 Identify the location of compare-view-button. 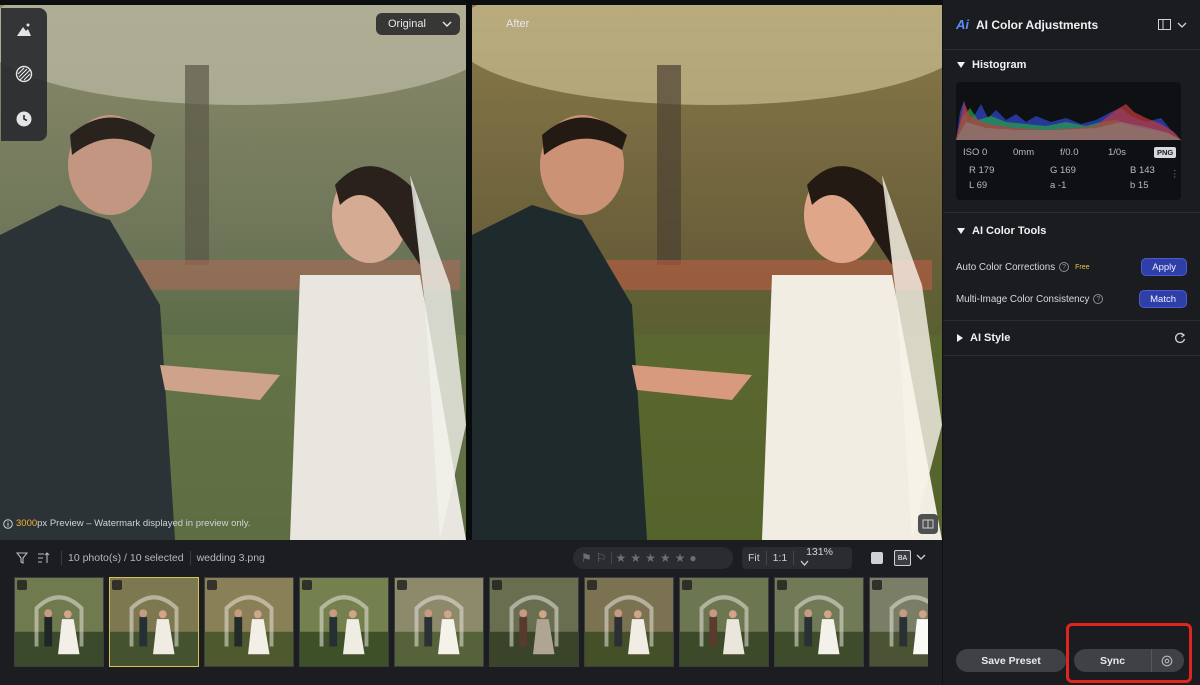
(928, 524).